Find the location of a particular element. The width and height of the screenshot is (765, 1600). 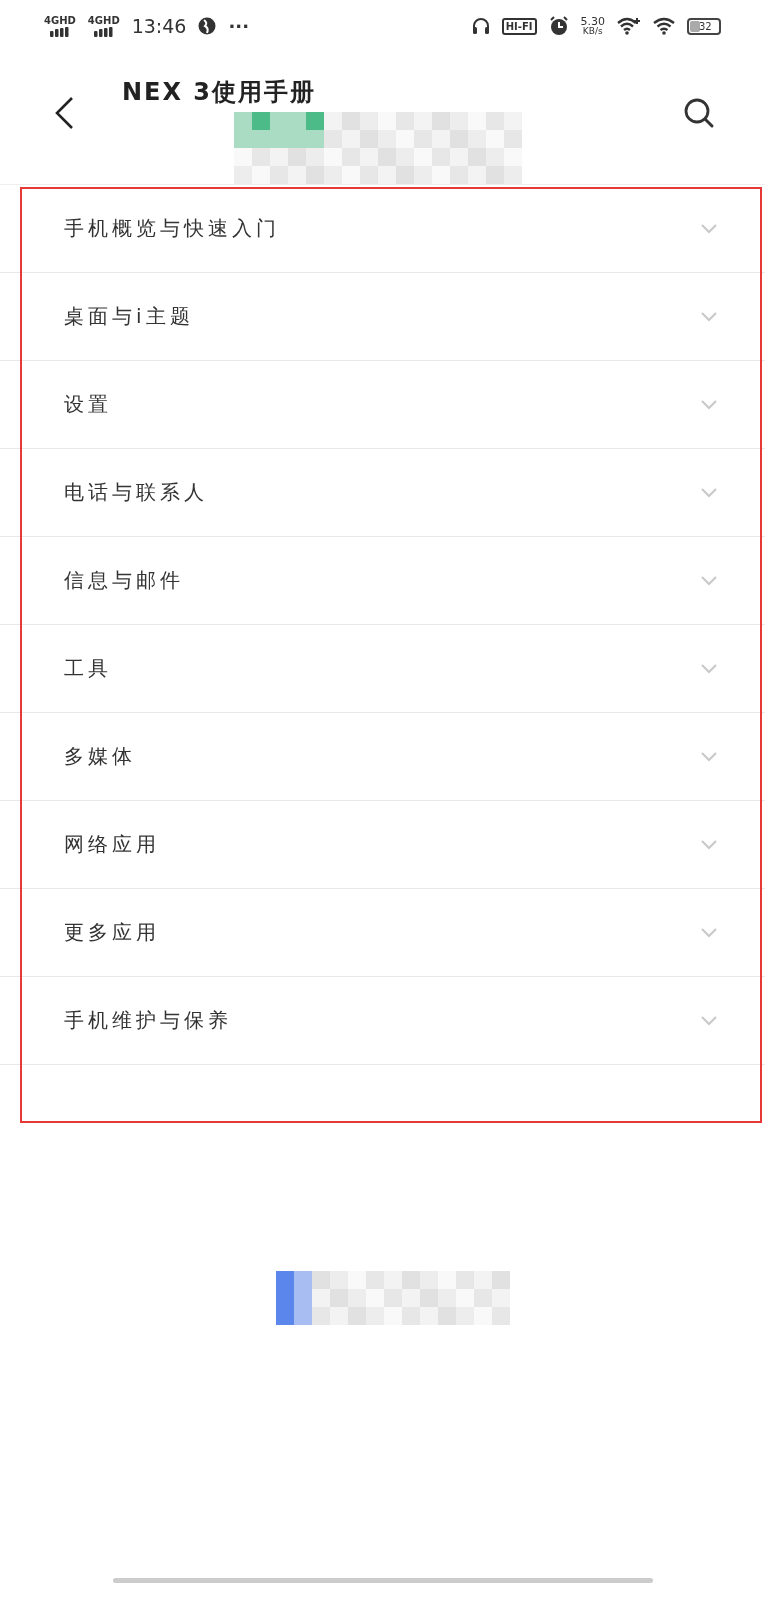

section-title: 桌面与i主题 is located at coordinates (129, 316).